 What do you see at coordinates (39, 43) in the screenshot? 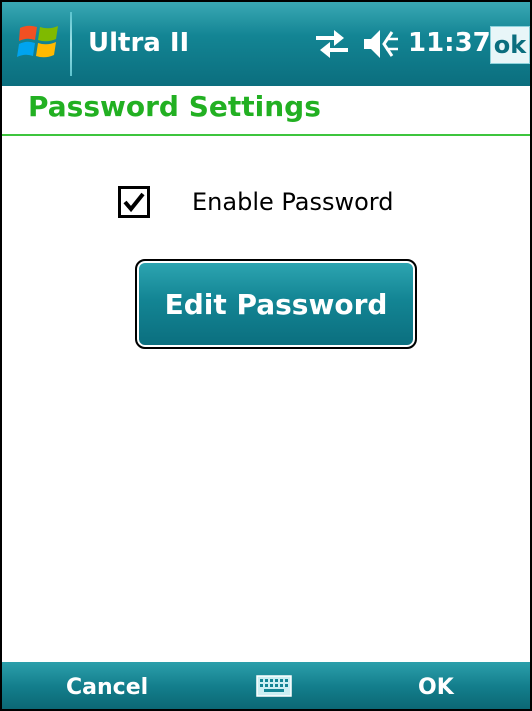
I see `windows-start-icon` at bounding box center [39, 43].